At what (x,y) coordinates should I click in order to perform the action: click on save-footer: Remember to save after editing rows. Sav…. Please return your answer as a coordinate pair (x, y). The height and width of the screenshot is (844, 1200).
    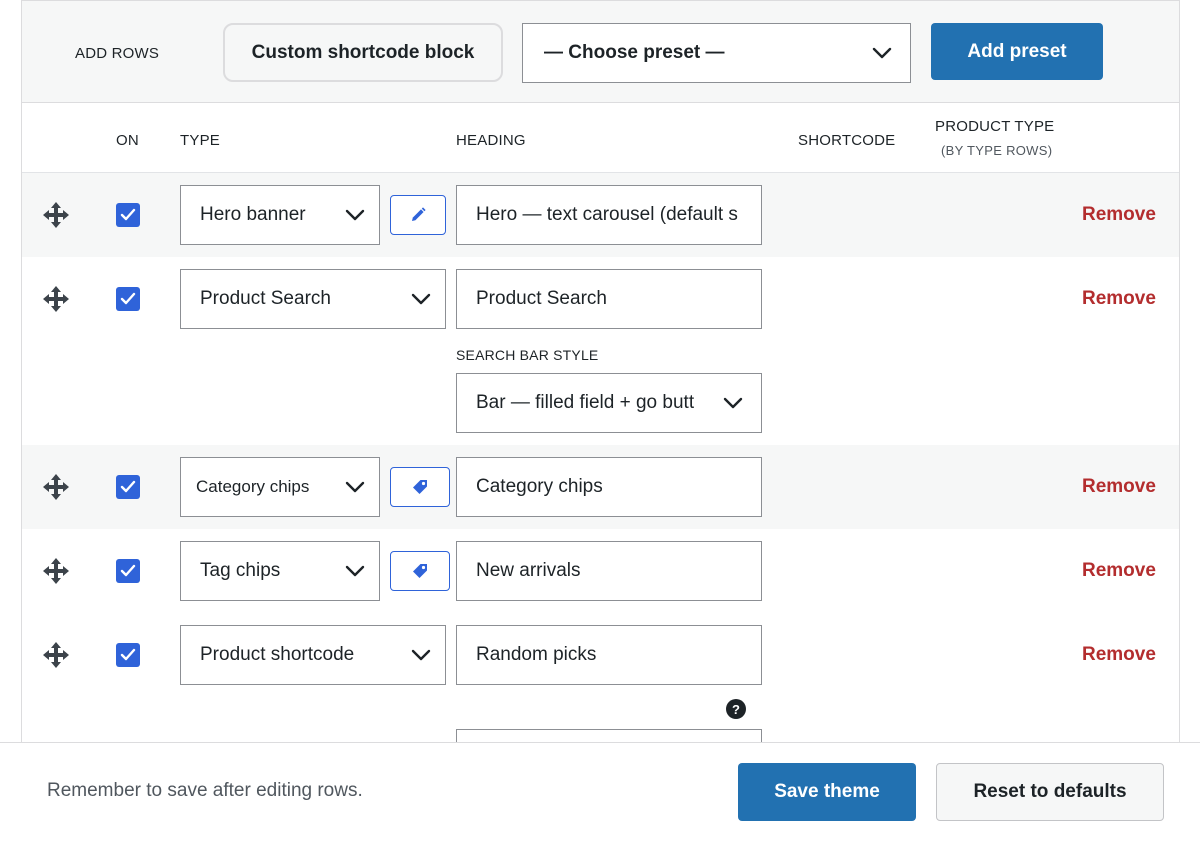
    Looking at the image, I should click on (600, 793).